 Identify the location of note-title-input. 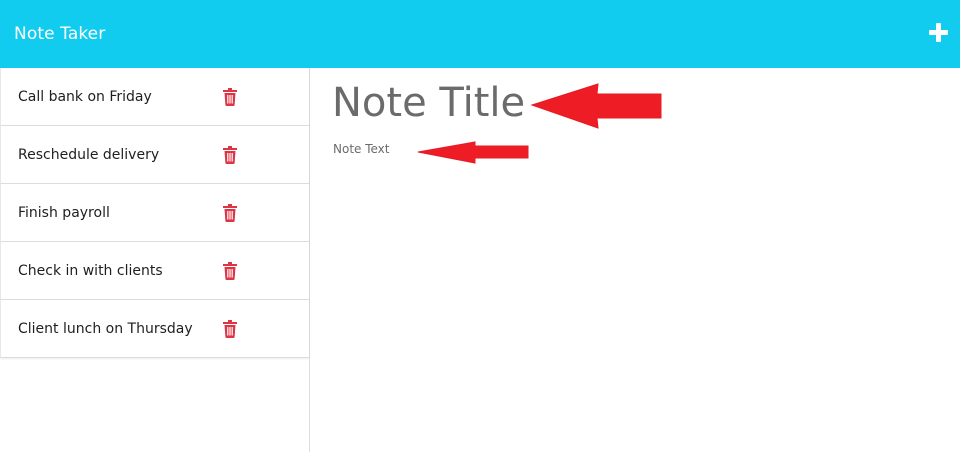
(632, 103).